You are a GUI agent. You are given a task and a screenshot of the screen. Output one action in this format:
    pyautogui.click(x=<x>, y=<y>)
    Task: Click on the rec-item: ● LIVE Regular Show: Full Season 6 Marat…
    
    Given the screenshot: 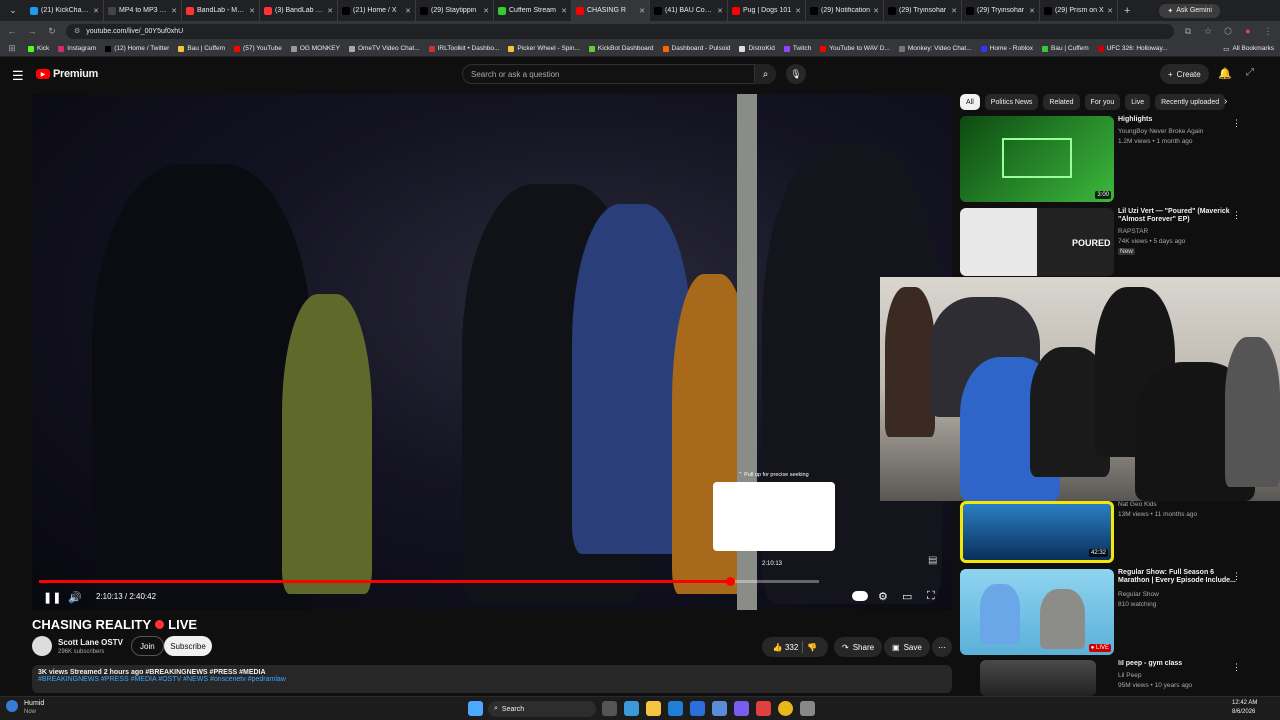 What is the action you would take?
    pyautogui.click(x=1110, y=612)
    